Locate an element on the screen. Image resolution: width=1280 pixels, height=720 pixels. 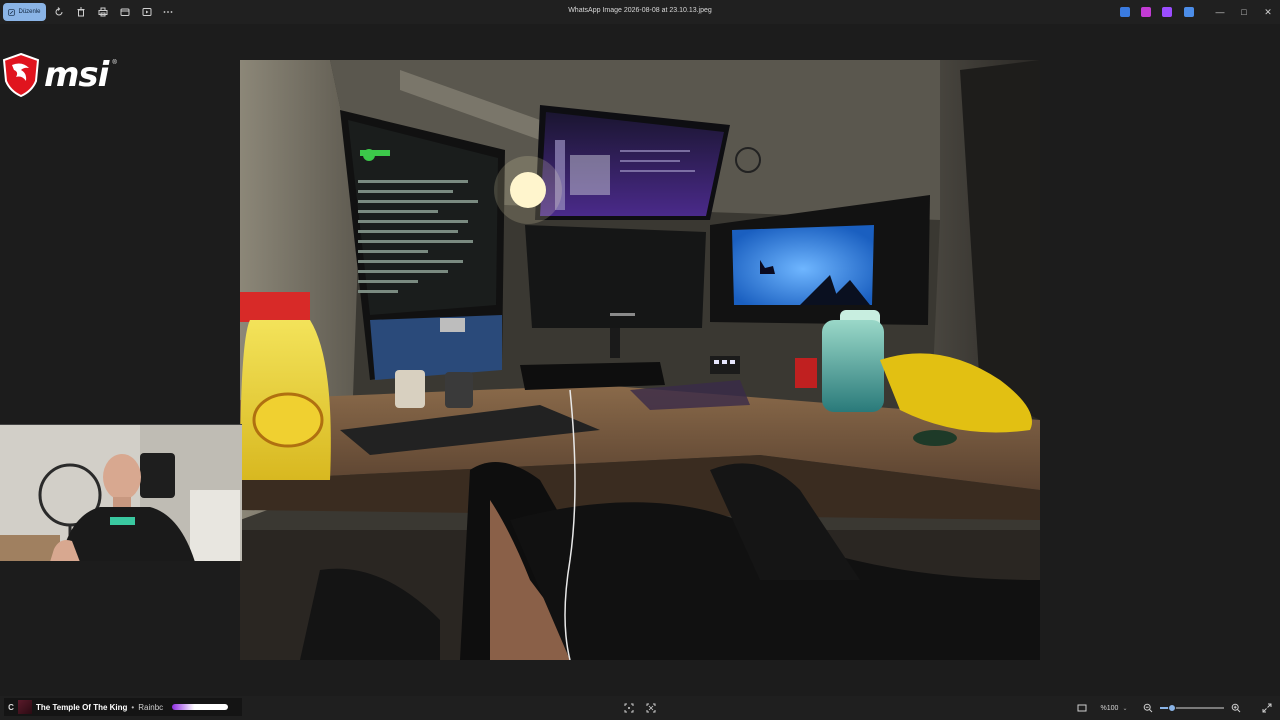
fullscreen-icon is located at coordinates (651, 708).